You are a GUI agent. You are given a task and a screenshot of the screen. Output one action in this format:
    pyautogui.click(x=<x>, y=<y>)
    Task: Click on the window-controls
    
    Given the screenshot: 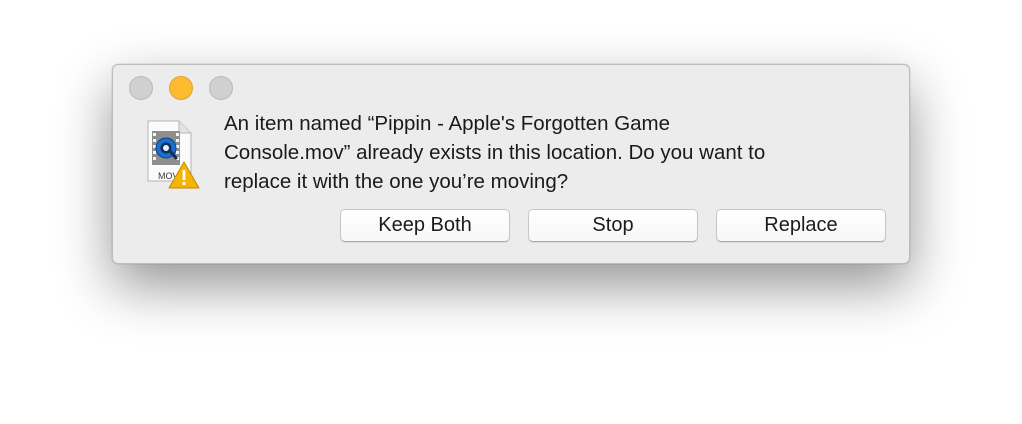 What is the action you would take?
    pyautogui.click(x=181, y=88)
    